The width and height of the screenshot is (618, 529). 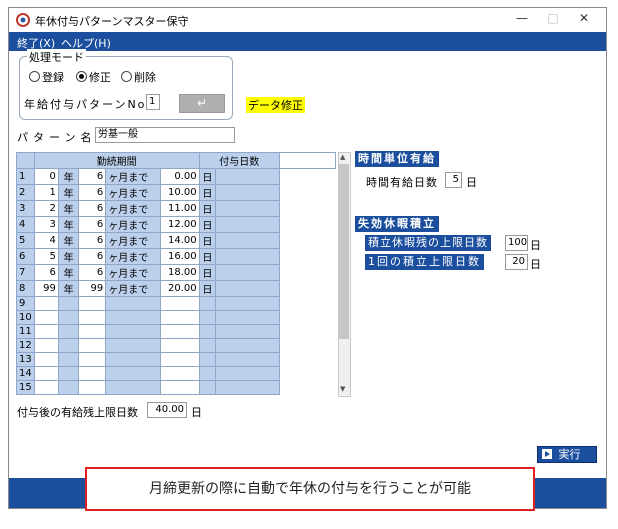 What do you see at coordinates (179, 256) in the screenshot?
I see `grant-days-cell: 16.00` at bounding box center [179, 256].